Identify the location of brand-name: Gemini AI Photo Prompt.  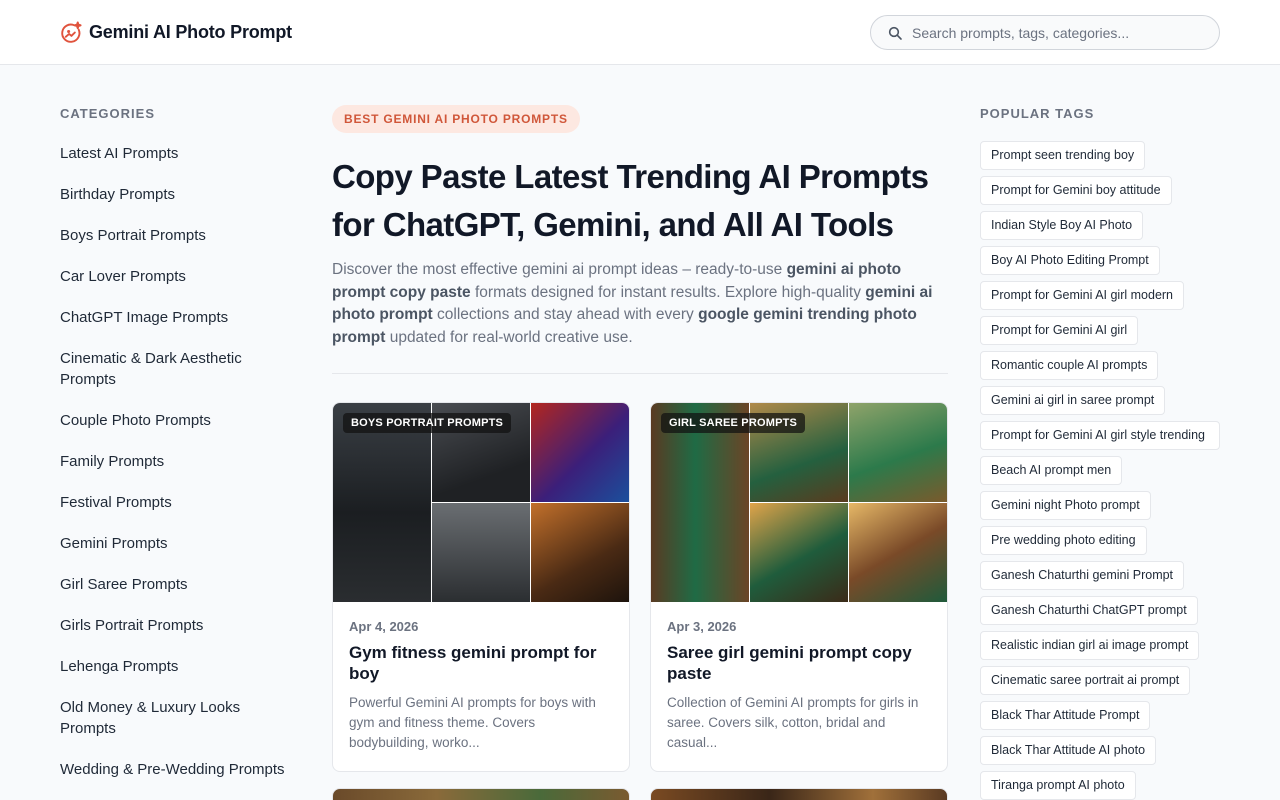
(190, 31).